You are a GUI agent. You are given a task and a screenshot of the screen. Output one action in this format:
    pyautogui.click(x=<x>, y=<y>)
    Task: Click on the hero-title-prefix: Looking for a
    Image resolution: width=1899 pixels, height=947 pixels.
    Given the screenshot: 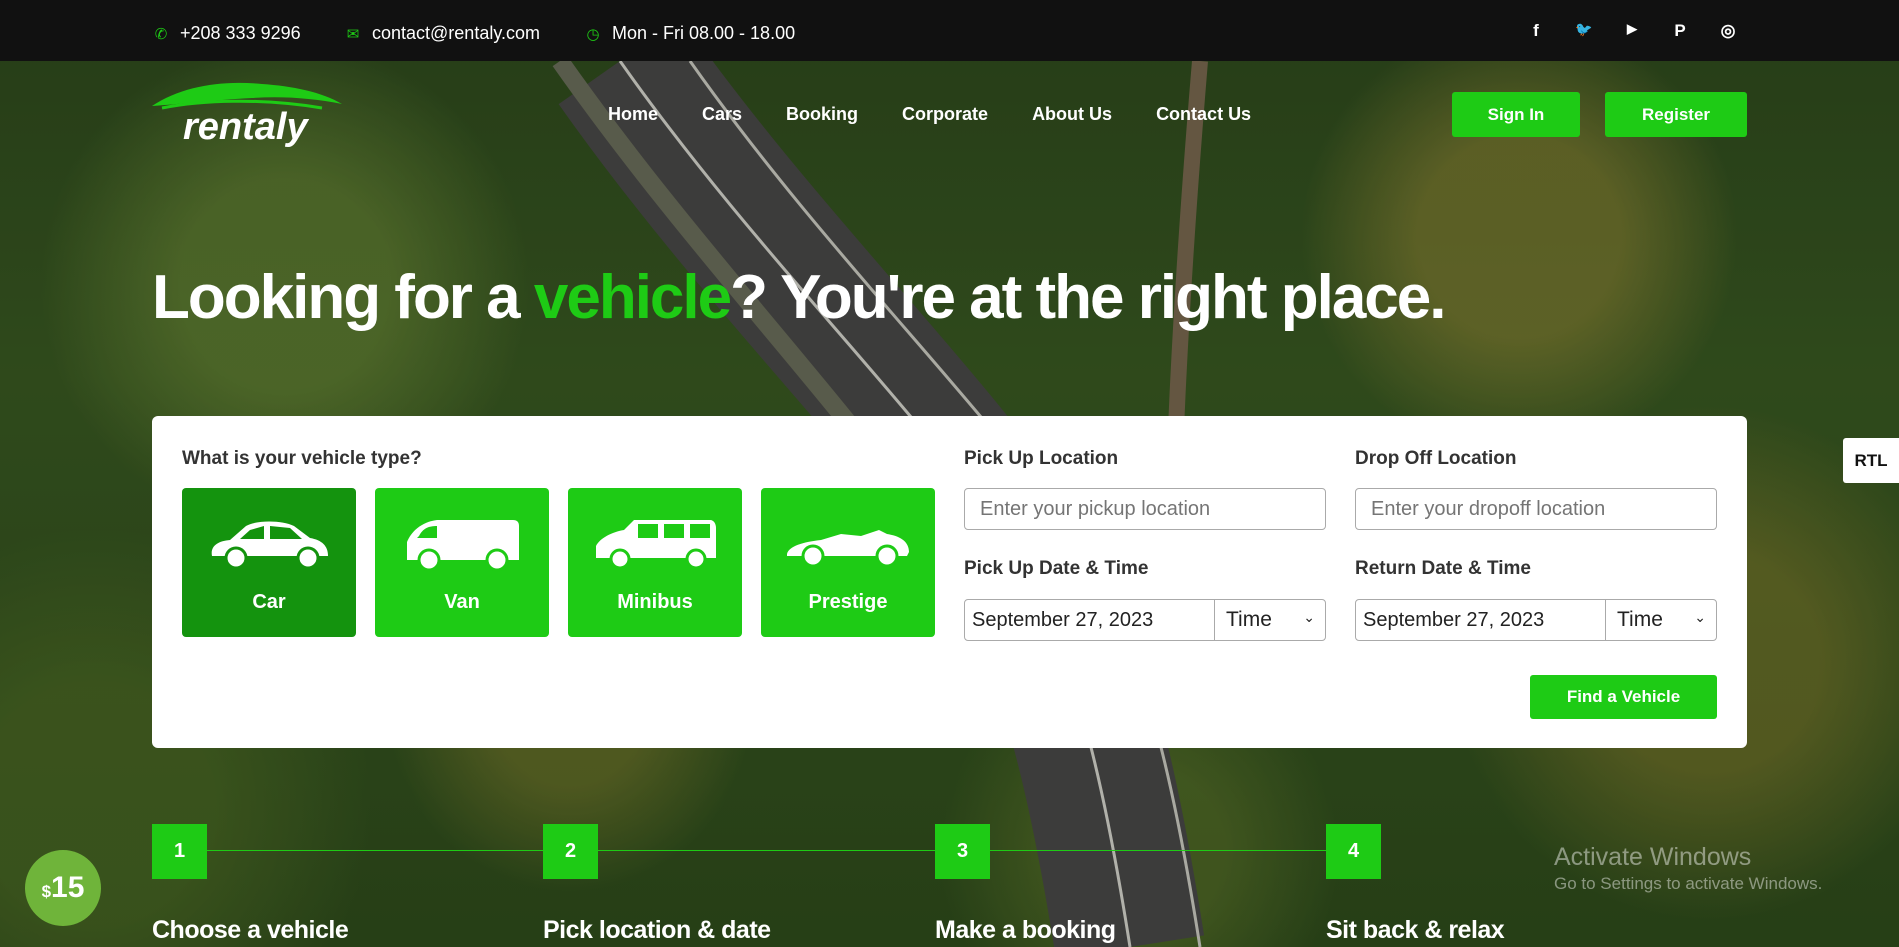 What is the action you would take?
    pyautogui.click(x=343, y=297)
    